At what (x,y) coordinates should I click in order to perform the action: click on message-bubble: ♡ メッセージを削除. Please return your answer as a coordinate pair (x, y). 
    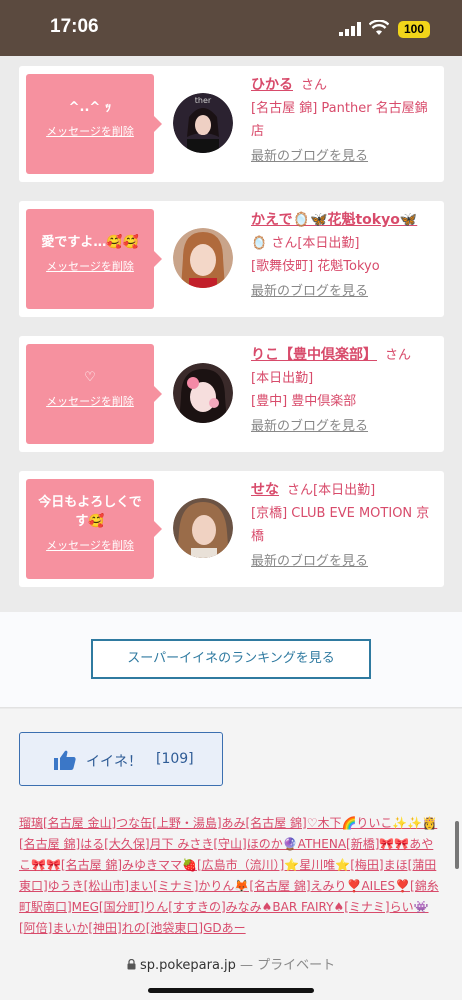
    Looking at the image, I should click on (94, 394).